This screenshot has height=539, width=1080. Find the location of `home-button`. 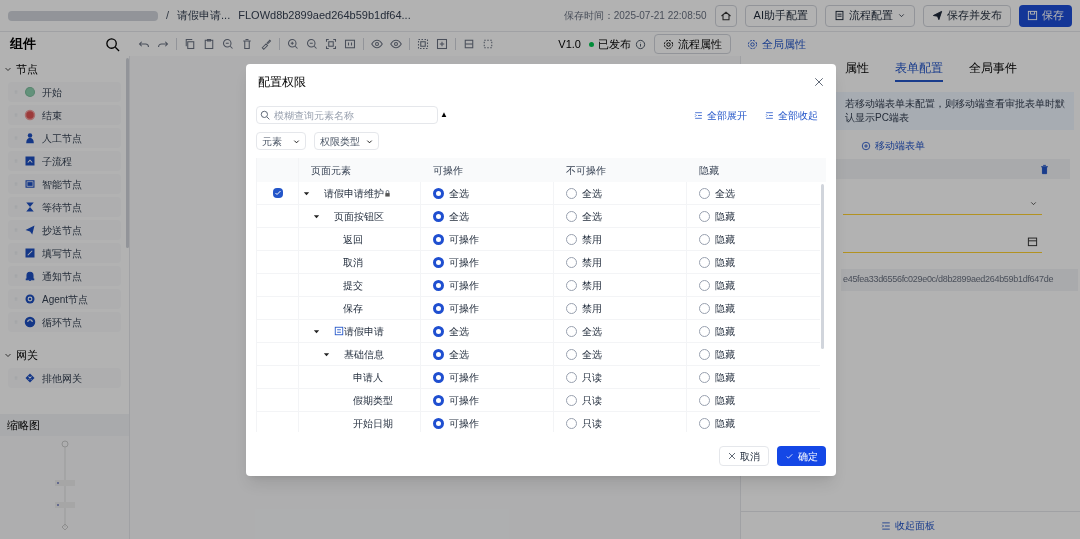

home-button is located at coordinates (725, 15).